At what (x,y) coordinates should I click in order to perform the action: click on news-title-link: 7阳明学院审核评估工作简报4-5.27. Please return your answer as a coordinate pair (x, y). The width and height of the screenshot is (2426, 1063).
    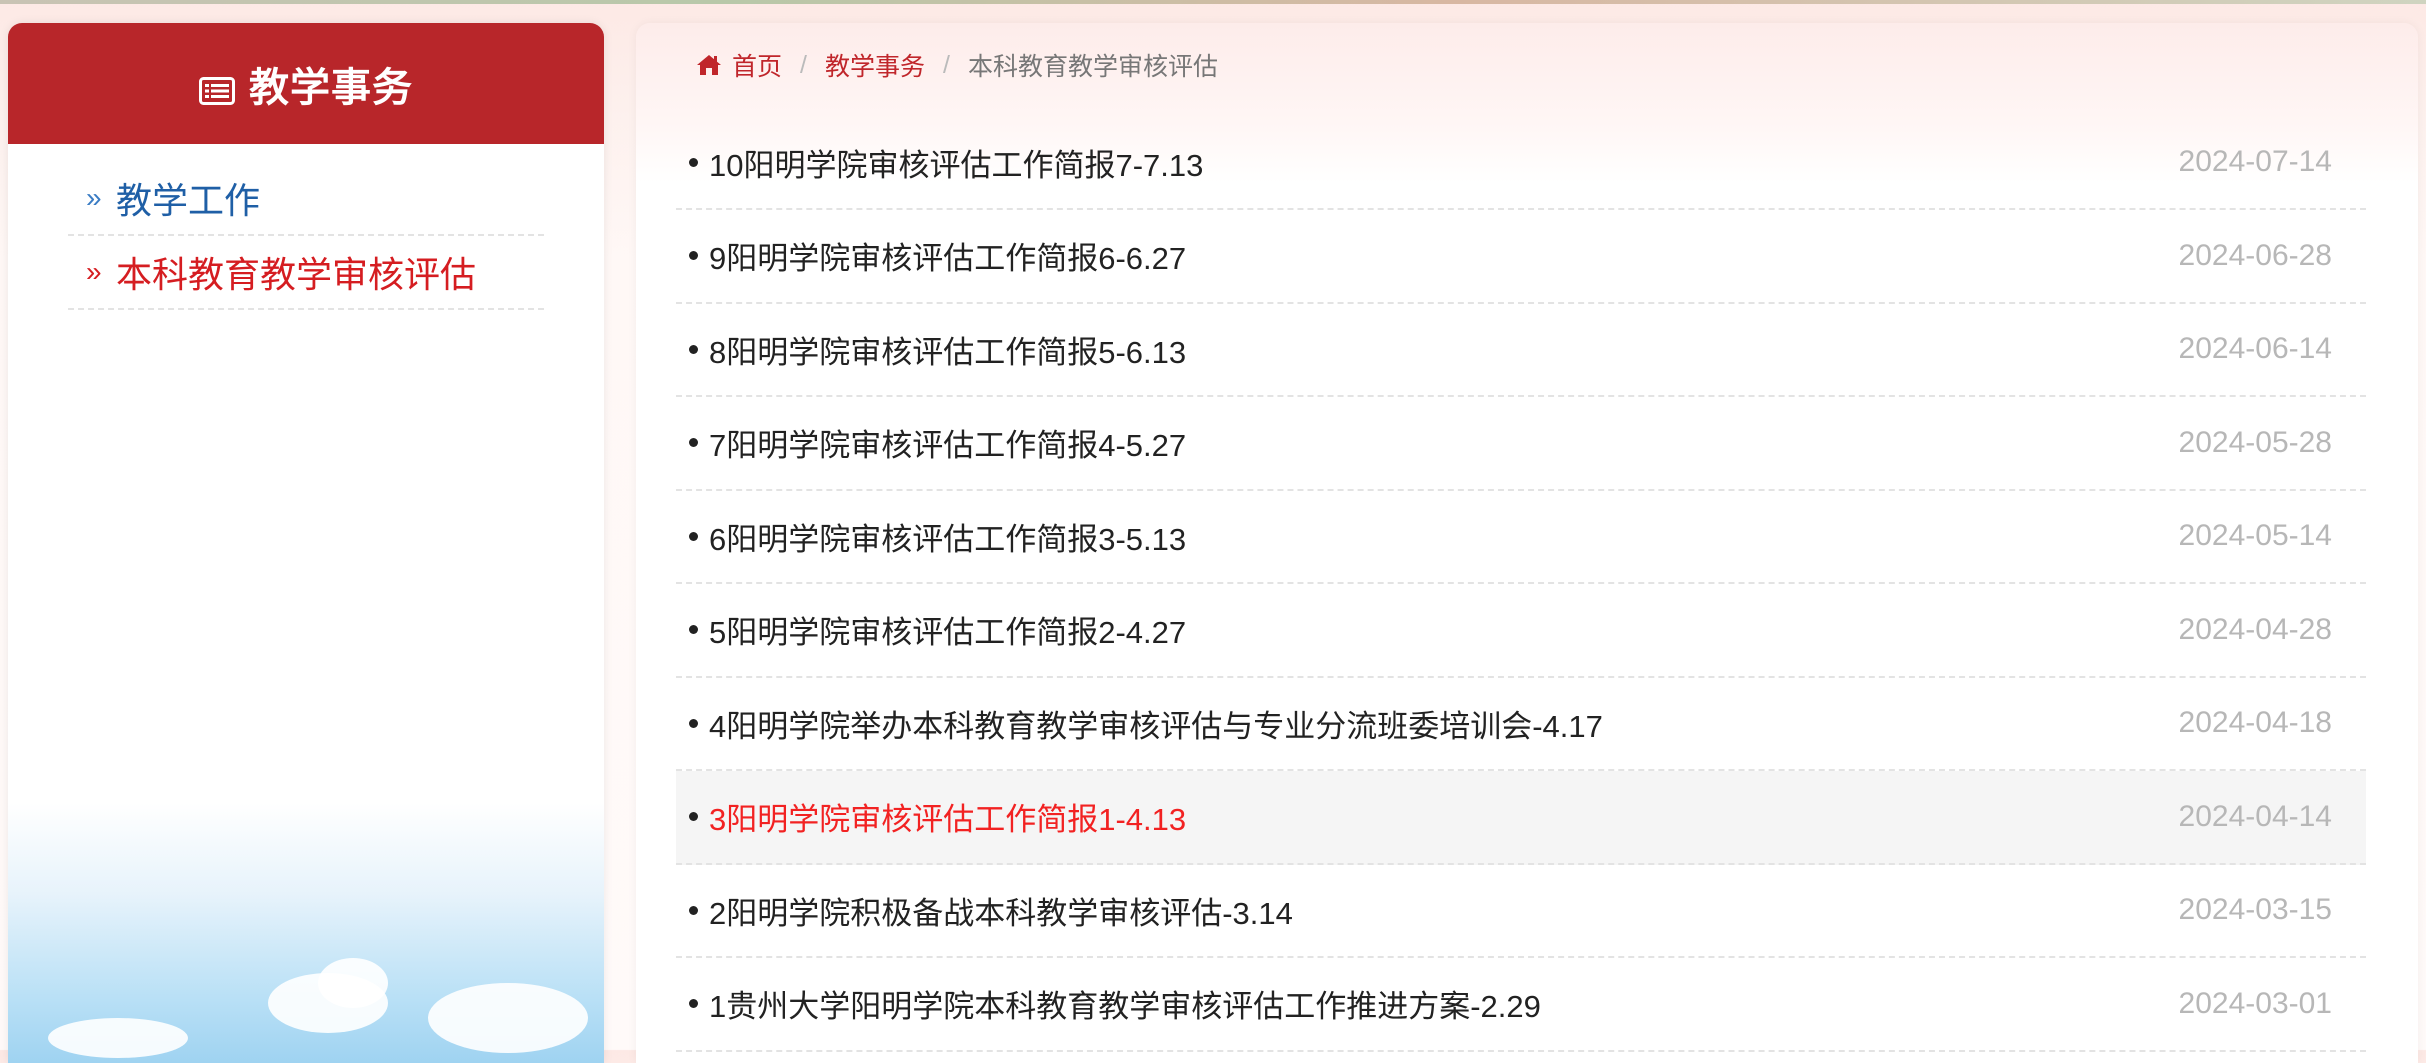
    Looking at the image, I should click on (947, 442).